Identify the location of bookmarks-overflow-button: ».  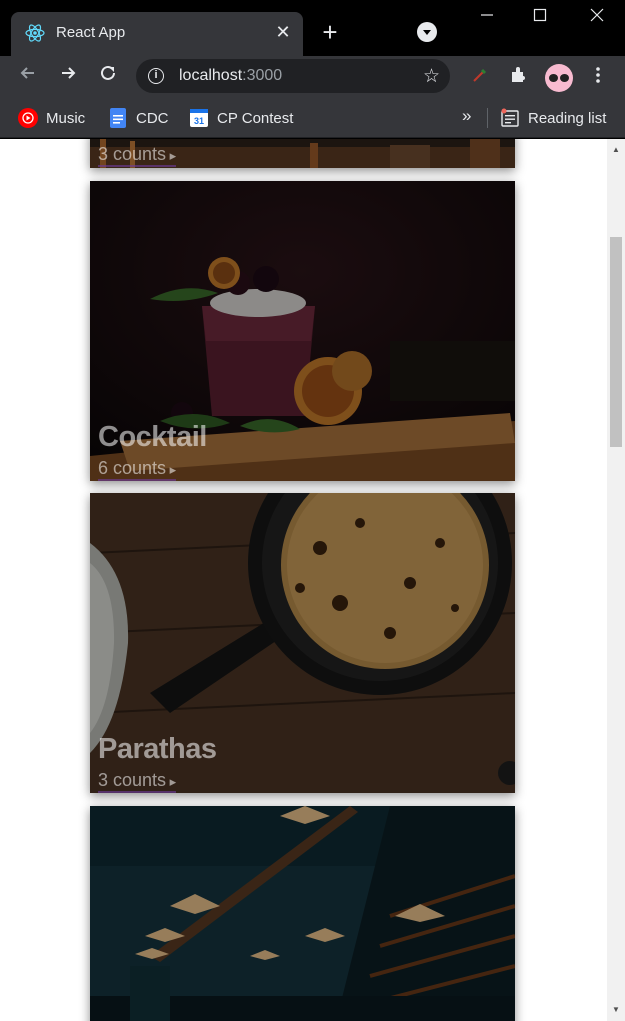
(466, 116).